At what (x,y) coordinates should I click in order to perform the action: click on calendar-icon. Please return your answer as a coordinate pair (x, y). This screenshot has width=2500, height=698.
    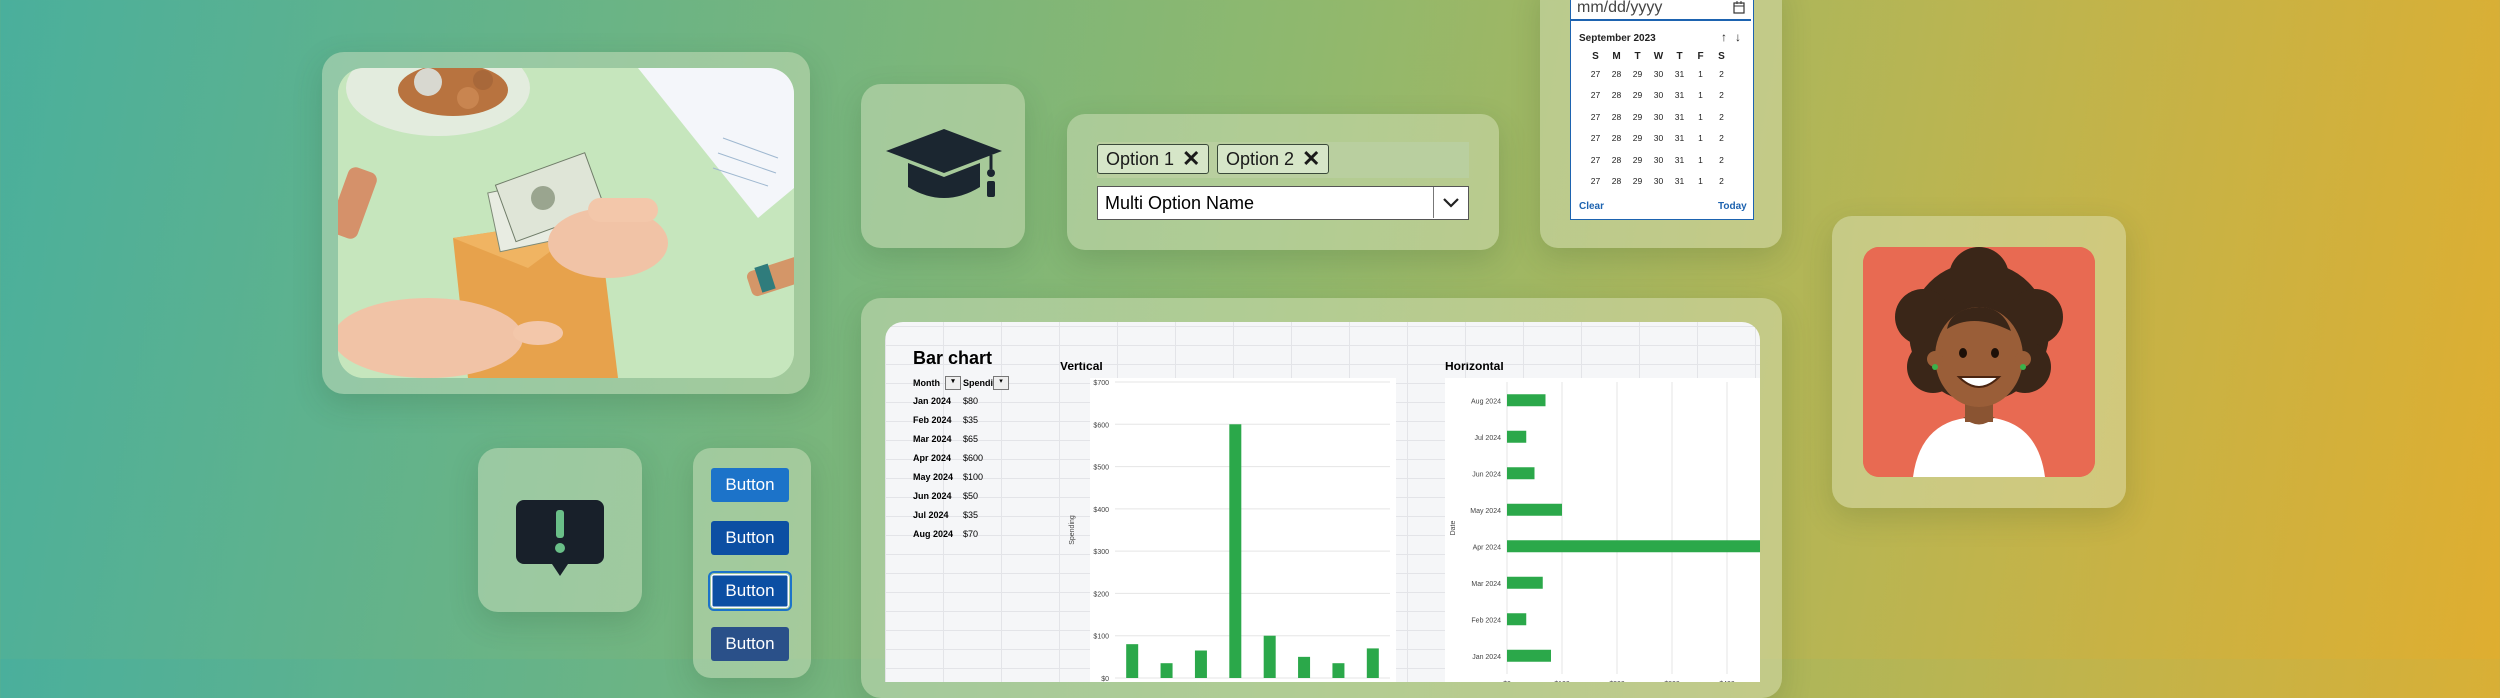
    Looking at the image, I should click on (1739, 10).